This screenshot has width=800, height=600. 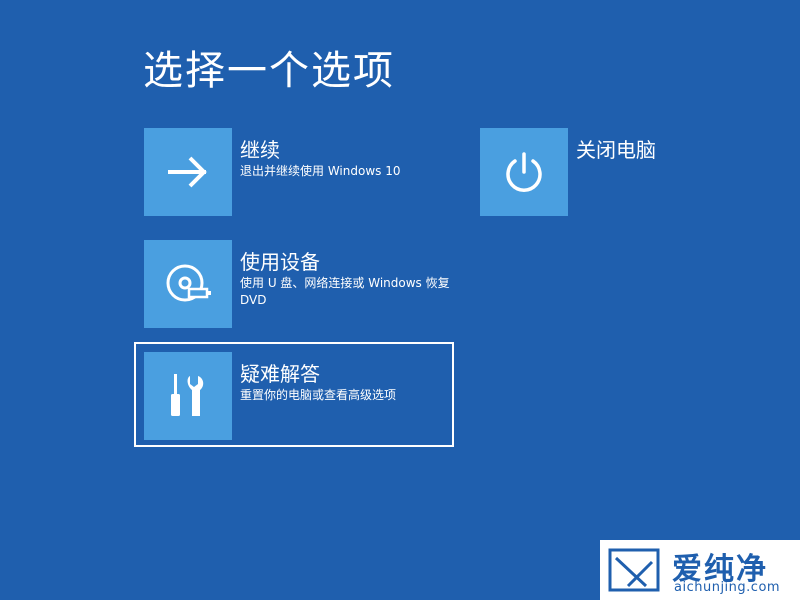 I want to click on use-device-tile, so click(x=188, y=284).